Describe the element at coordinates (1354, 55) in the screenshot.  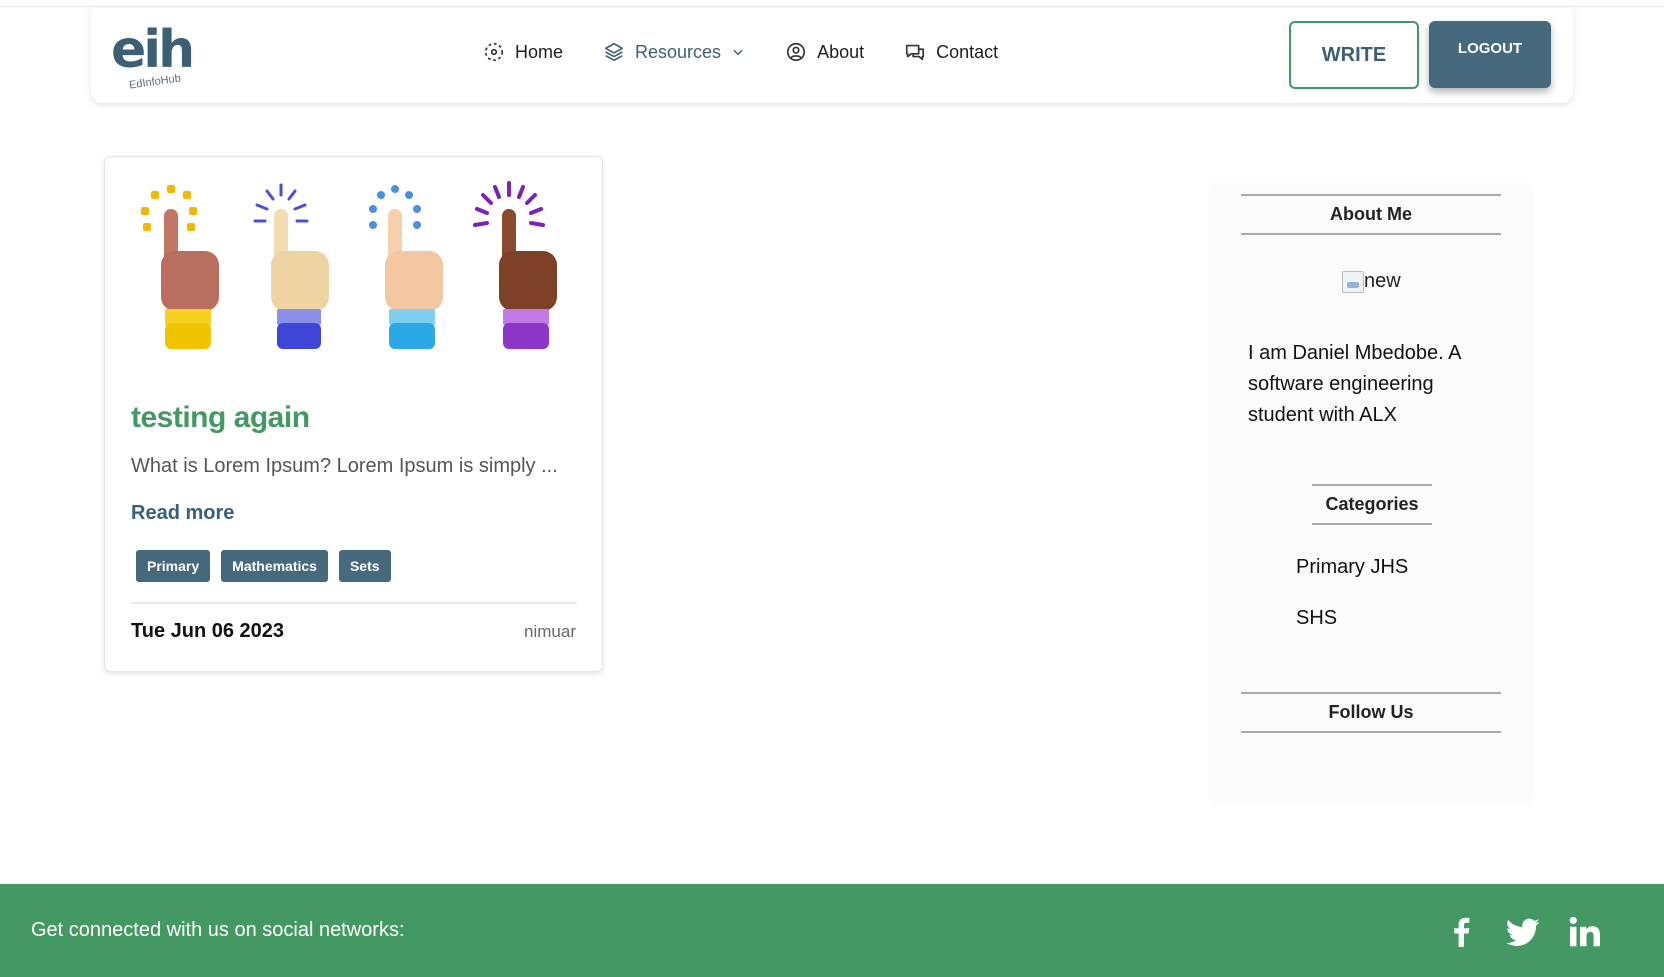
I see `write-button: WRITE` at that location.